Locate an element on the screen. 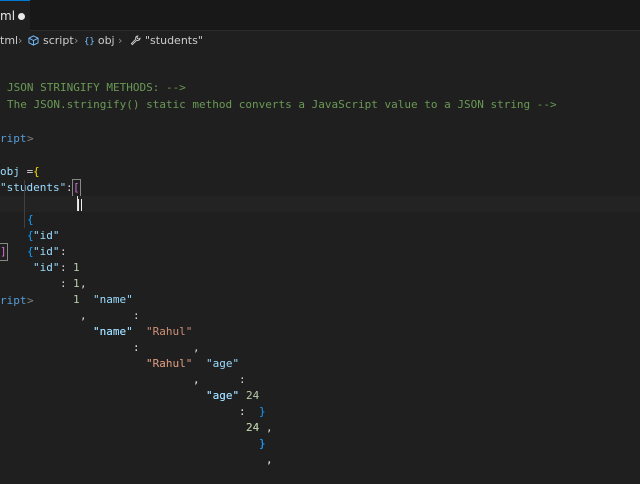 The height and width of the screenshot is (484, 640). tab-bar: ml is located at coordinates (320, 15).